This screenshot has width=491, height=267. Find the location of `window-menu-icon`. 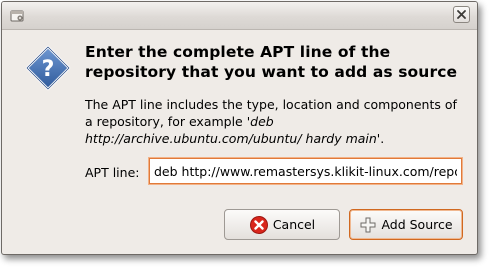

window-menu-icon is located at coordinates (17, 15).